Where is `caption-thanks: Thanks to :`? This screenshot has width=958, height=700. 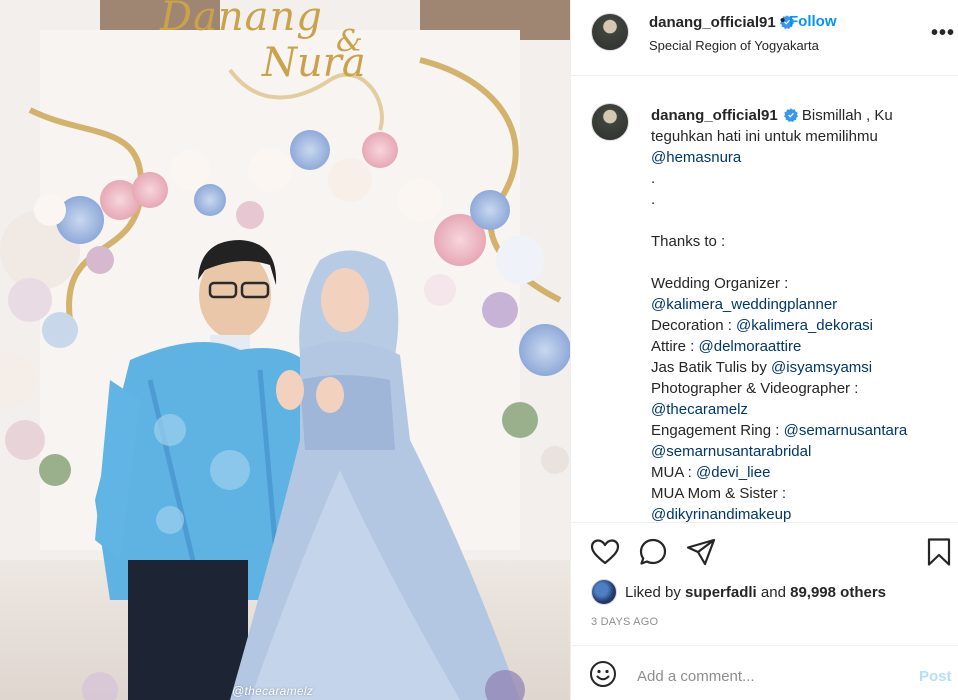 caption-thanks: Thanks to : is located at coordinates (688, 241).